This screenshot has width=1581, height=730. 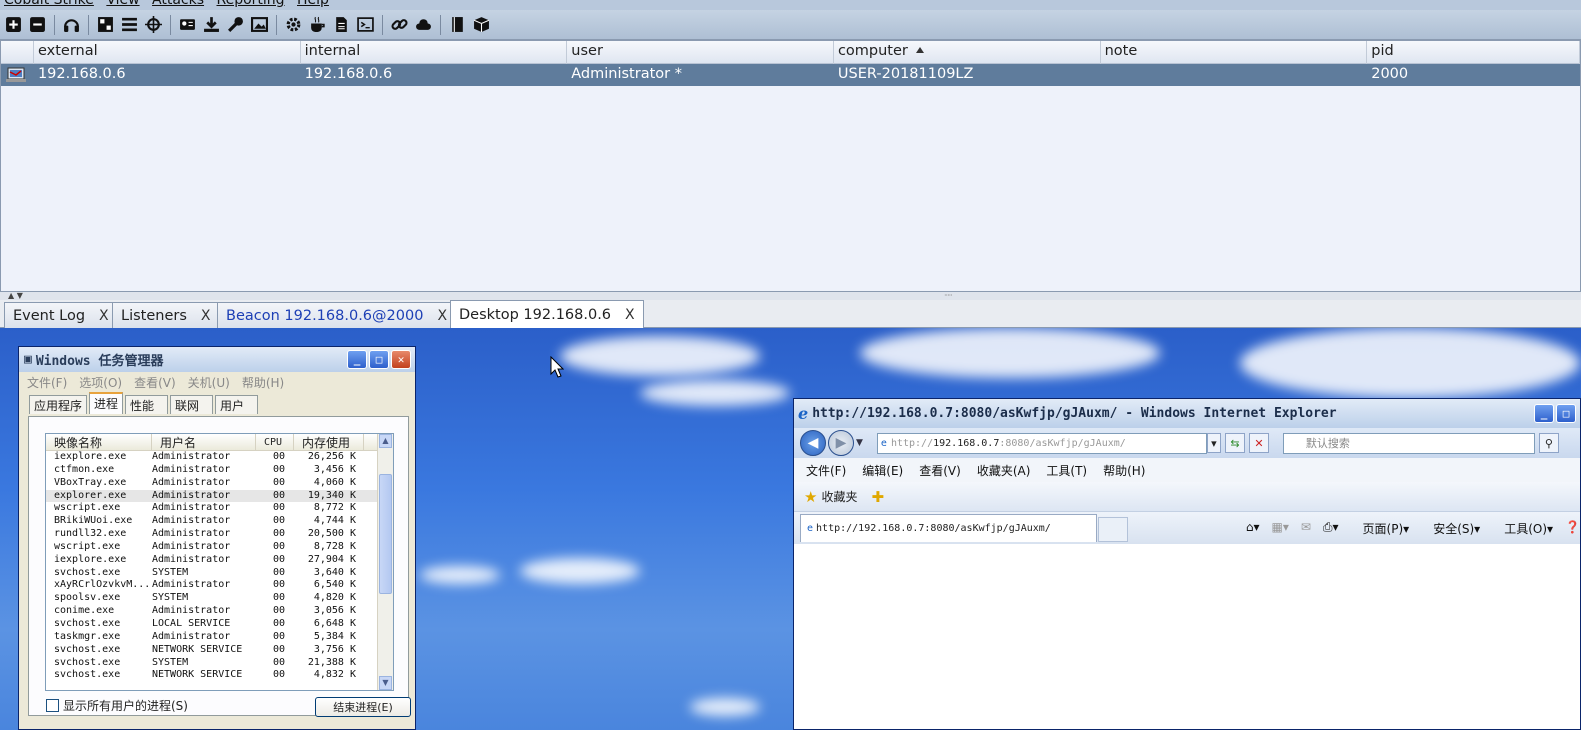 What do you see at coordinates (52, 705) in the screenshot?
I see `checkbox-box` at bounding box center [52, 705].